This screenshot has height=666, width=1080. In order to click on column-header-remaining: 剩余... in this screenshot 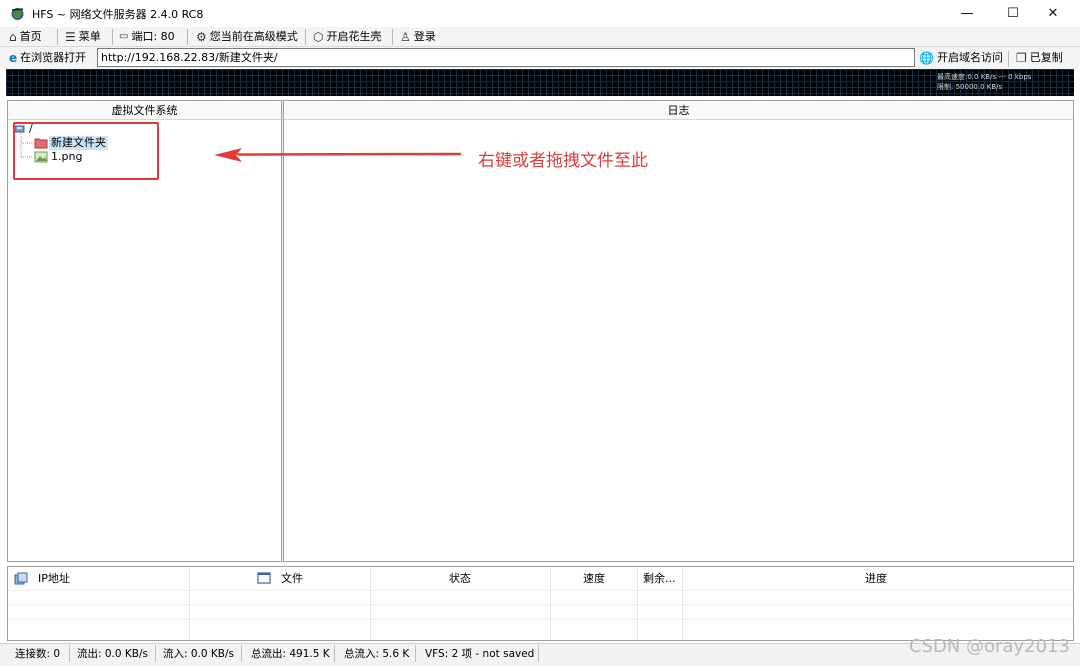, I will do `click(659, 579)`.